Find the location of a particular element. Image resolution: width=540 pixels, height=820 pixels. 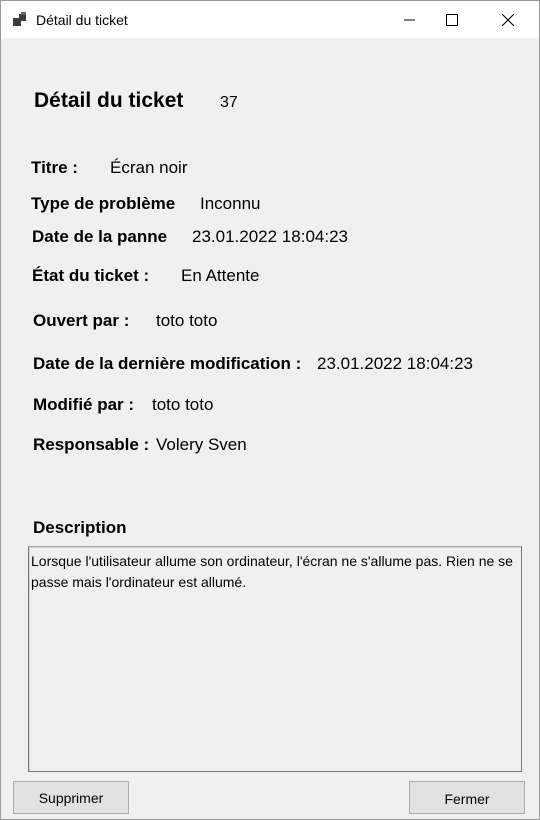

type-label: Type de problème is located at coordinates (103, 203).